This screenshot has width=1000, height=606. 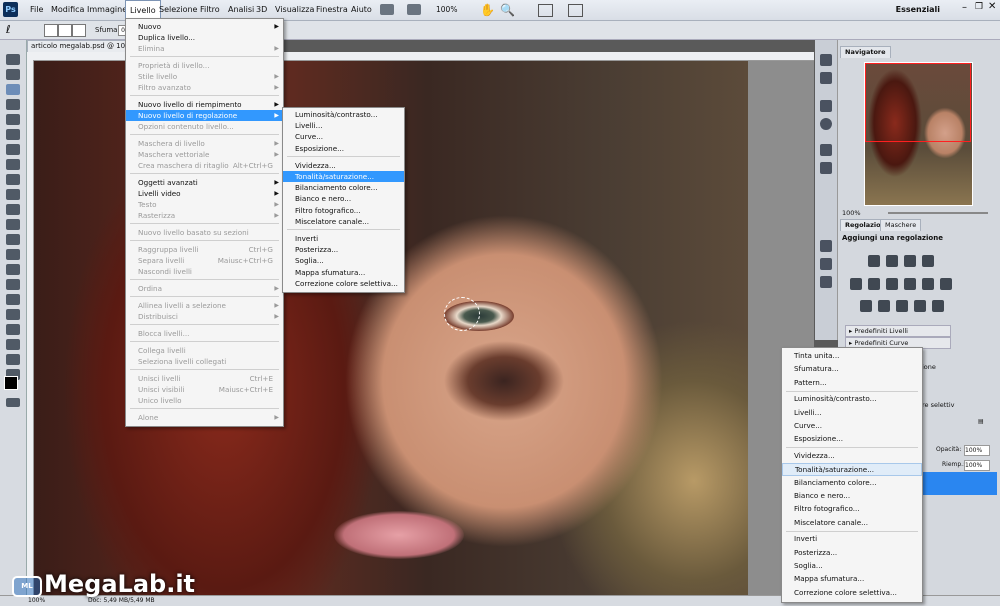 I want to click on quick-mask-icon, so click(x=13, y=402).